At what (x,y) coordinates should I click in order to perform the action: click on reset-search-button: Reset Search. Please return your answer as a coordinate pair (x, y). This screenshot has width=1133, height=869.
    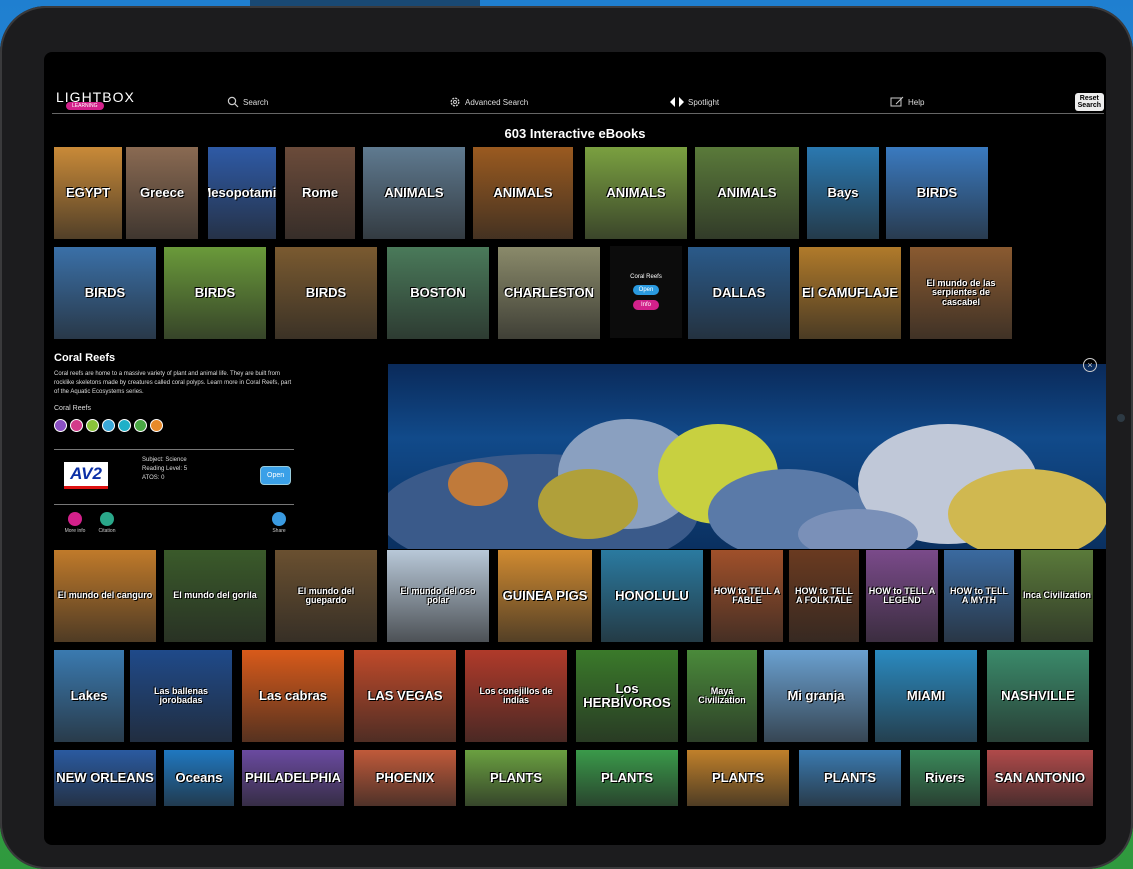
    Looking at the image, I should click on (1089, 102).